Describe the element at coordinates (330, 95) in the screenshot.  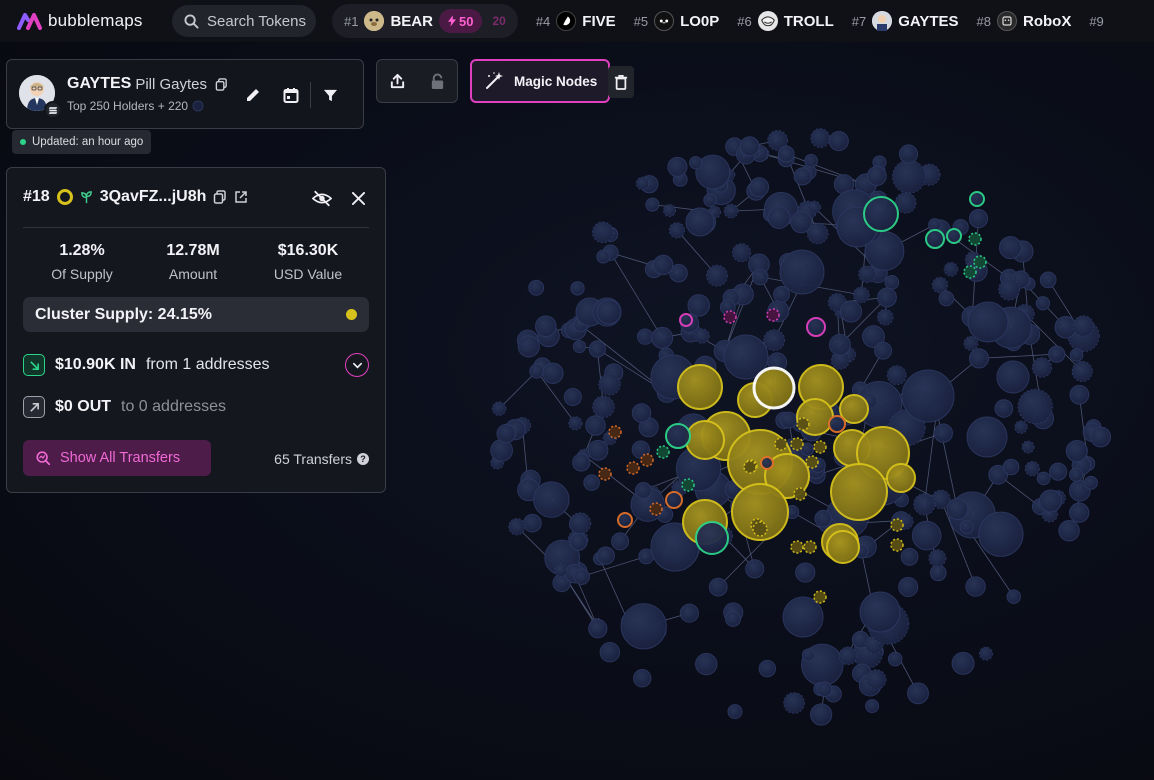
I see `filter-button` at that location.